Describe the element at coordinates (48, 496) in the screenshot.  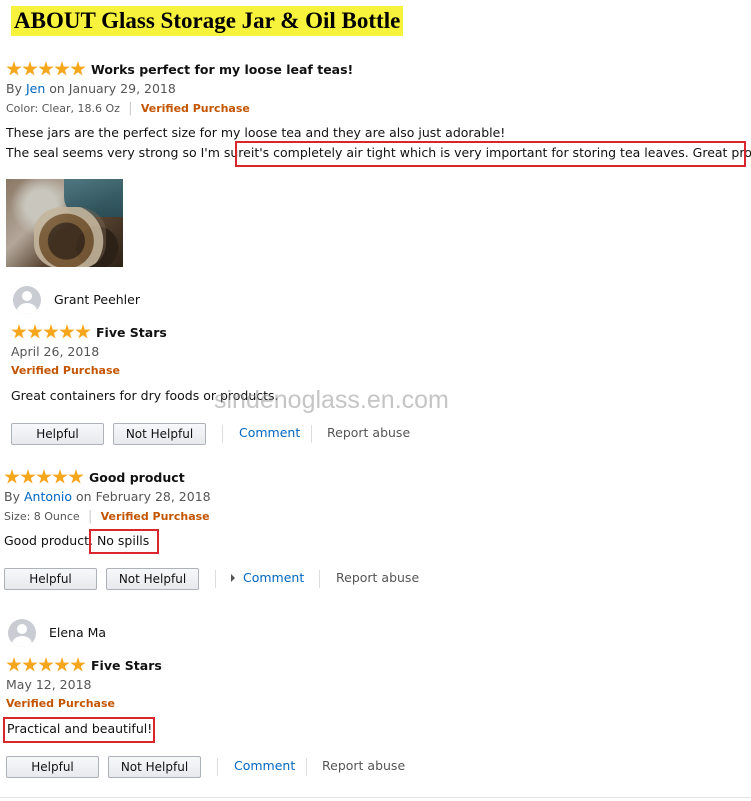
I see `author-link: Antonio` at that location.